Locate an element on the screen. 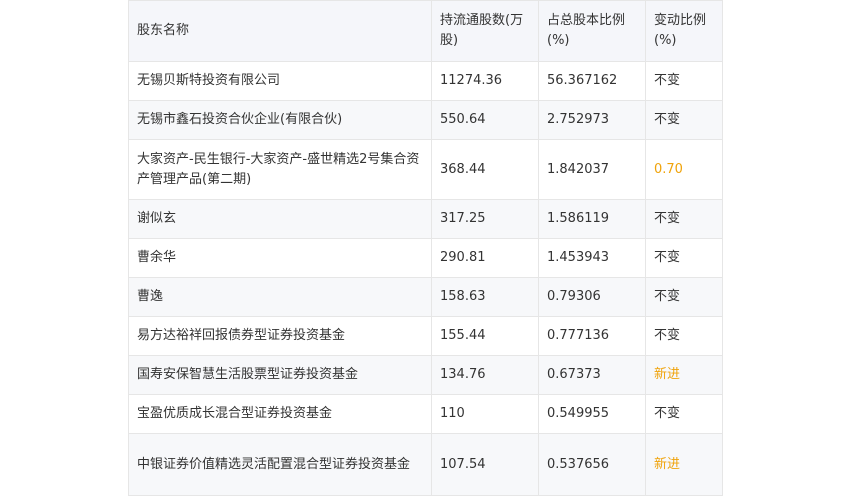 This screenshot has height=496, width=850. shares-value: 134.76 is located at coordinates (485, 375).